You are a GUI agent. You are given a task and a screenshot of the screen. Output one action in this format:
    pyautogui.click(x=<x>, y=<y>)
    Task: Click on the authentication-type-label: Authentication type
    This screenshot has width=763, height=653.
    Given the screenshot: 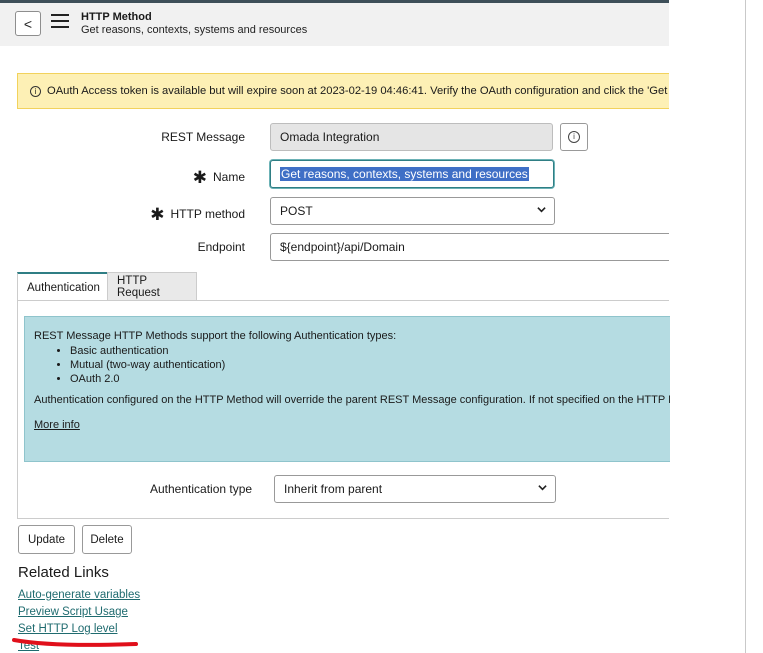 What is the action you would take?
    pyautogui.click(x=201, y=489)
    